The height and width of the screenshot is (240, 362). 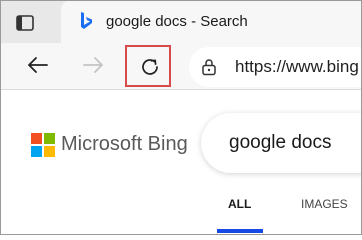 I want to click on refresh-button, so click(x=148, y=66).